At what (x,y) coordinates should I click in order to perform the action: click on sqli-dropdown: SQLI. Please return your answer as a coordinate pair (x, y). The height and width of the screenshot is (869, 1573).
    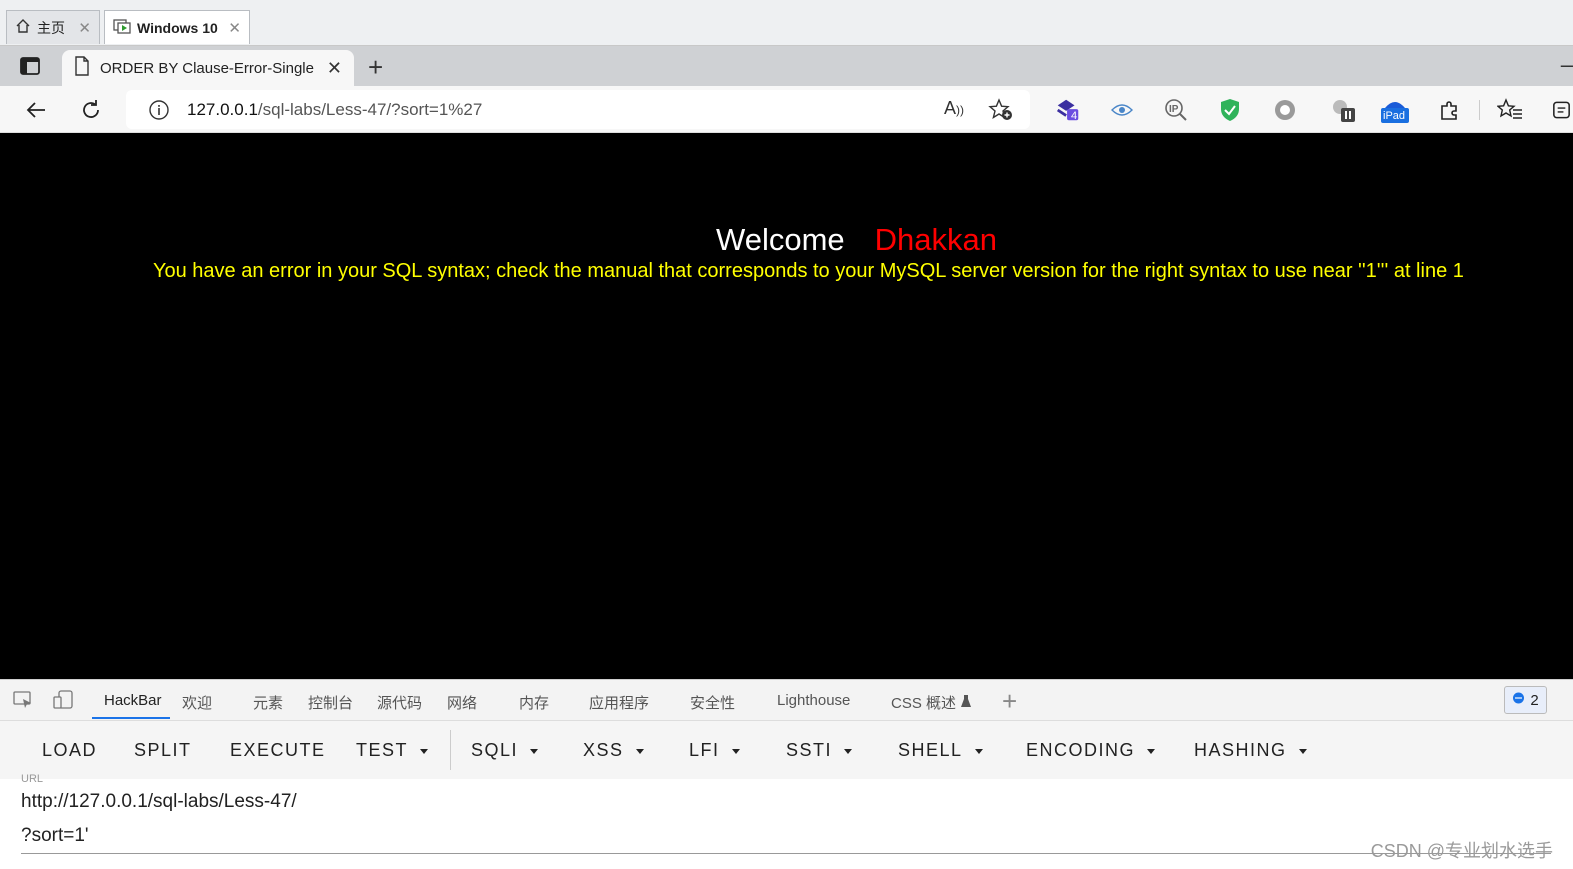
    Looking at the image, I should click on (505, 750).